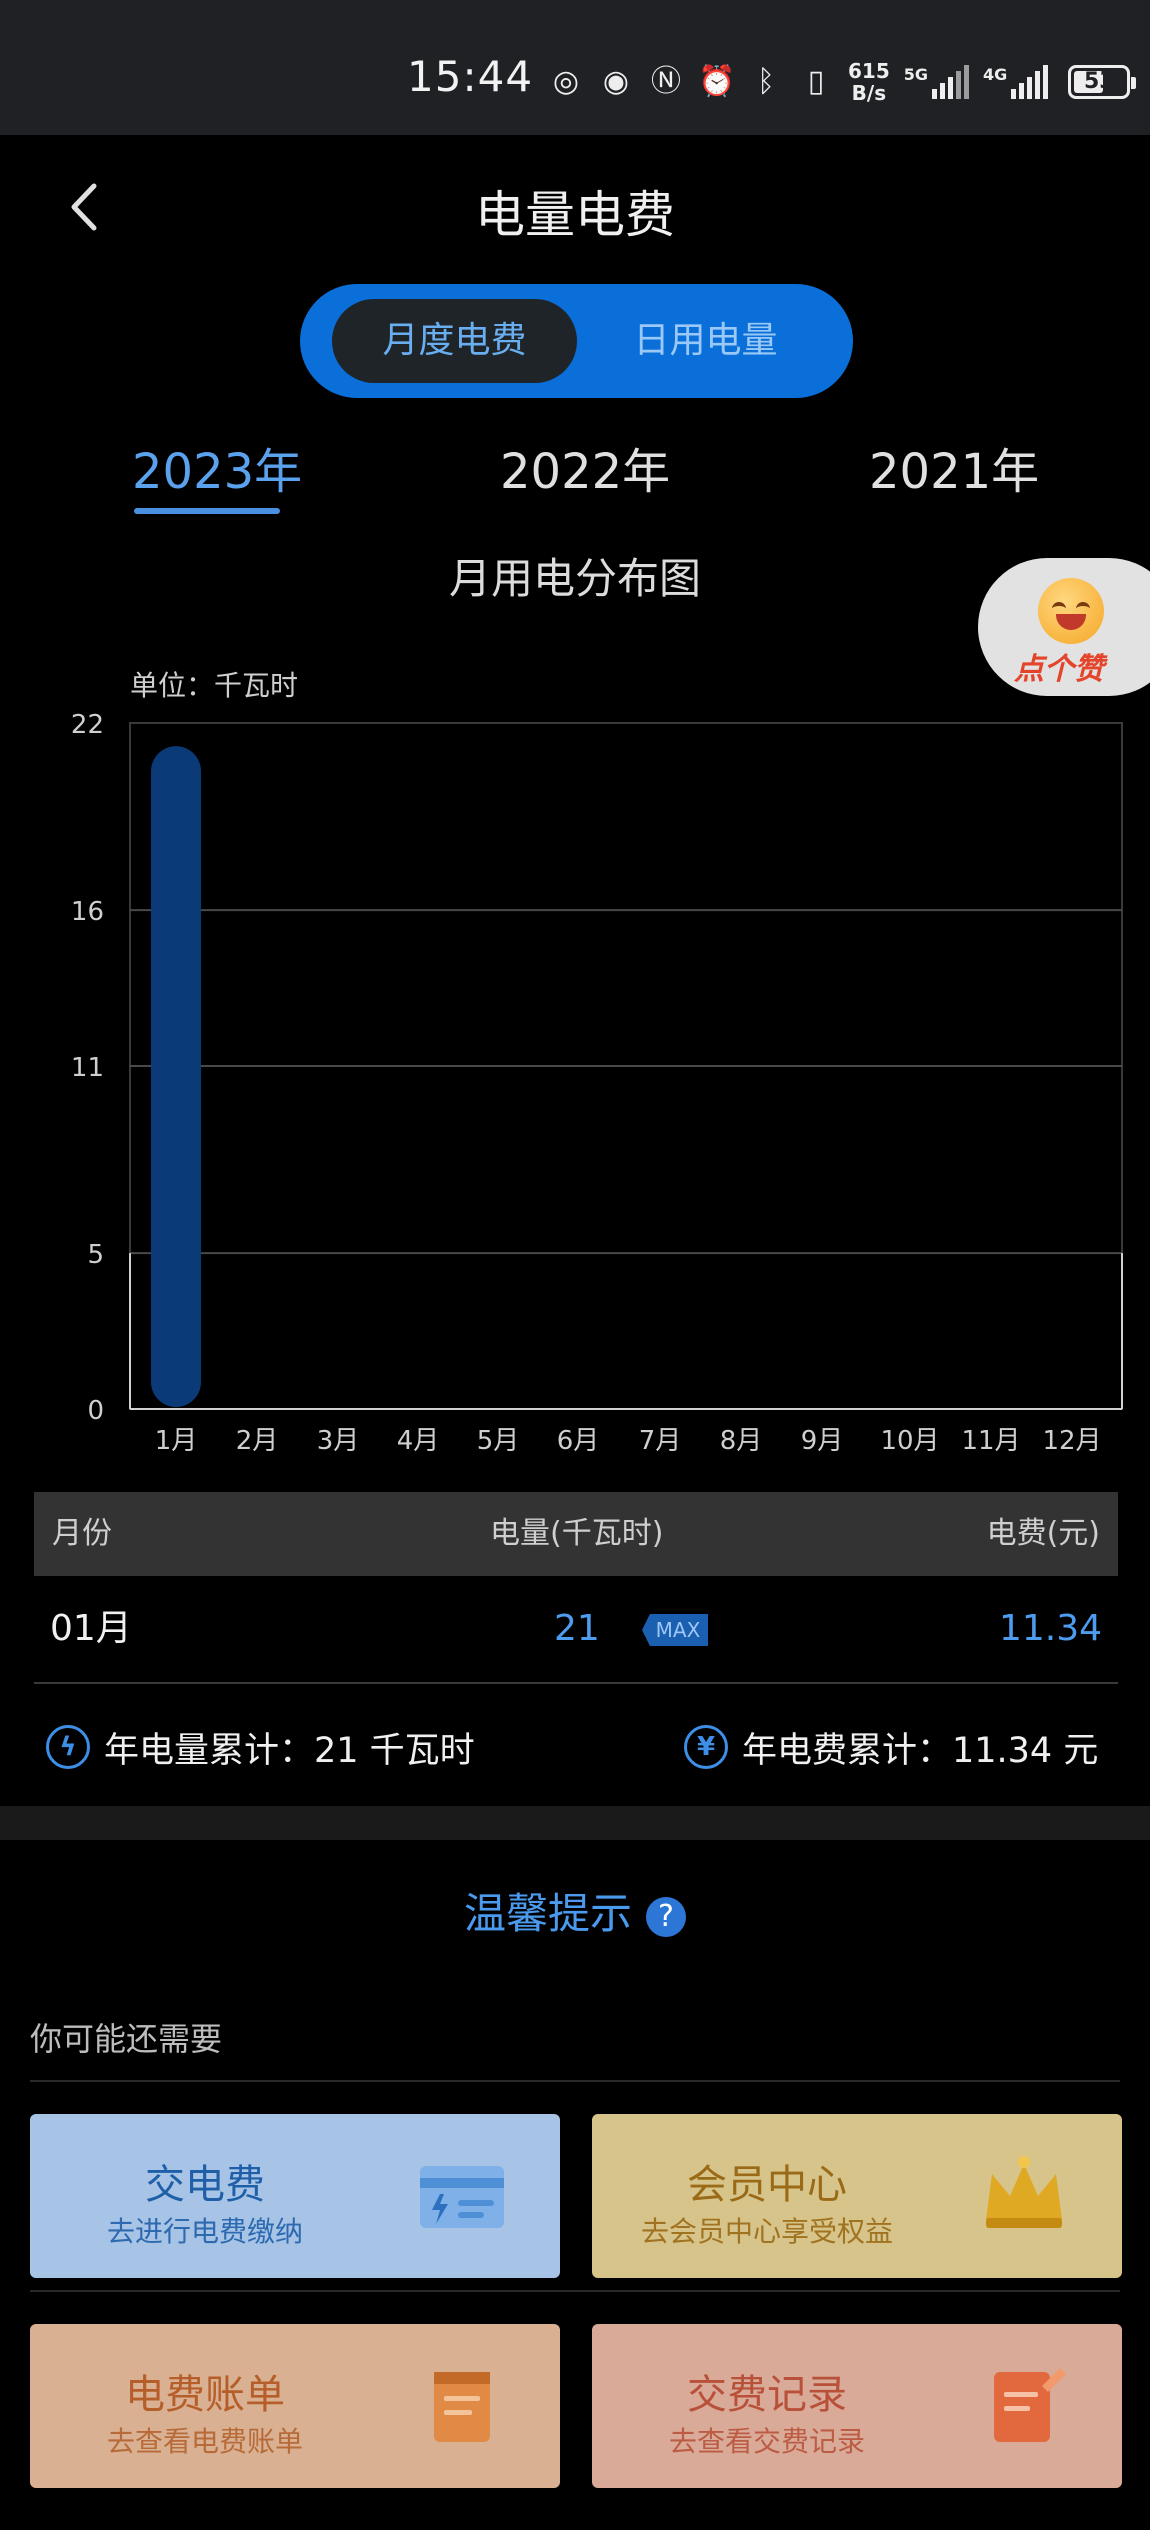 The height and width of the screenshot is (2530, 1150). What do you see at coordinates (470, 76) in the screenshot?
I see `status-time: 15:44` at bounding box center [470, 76].